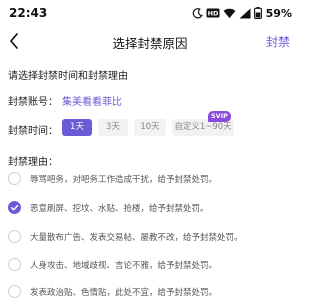 Image resolution: width=320 pixels, height=300 pixels. Describe the element at coordinates (92, 102) in the screenshot. I see `account-value: 集美看看菲比` at that location.